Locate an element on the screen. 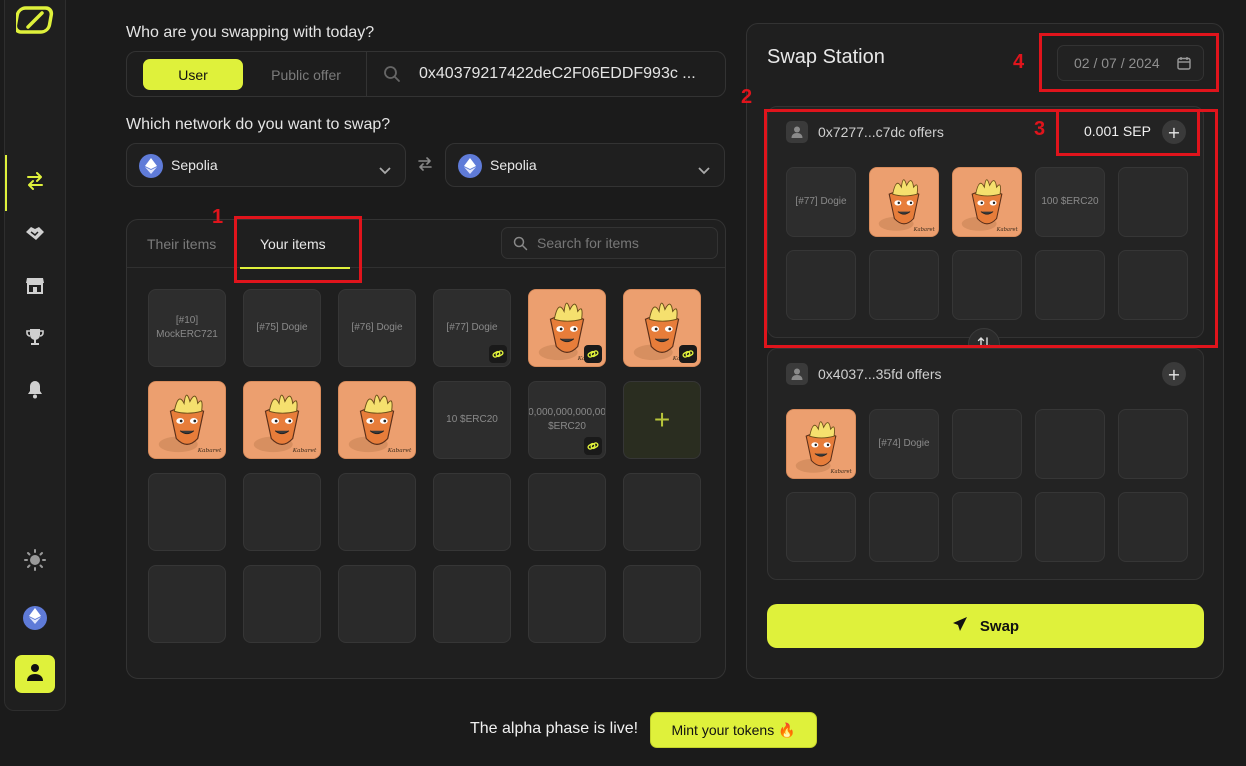 Image resolution: width=1246 pixels, height=766 pixels. plus-icon: + is located at coordinates (662, 420).